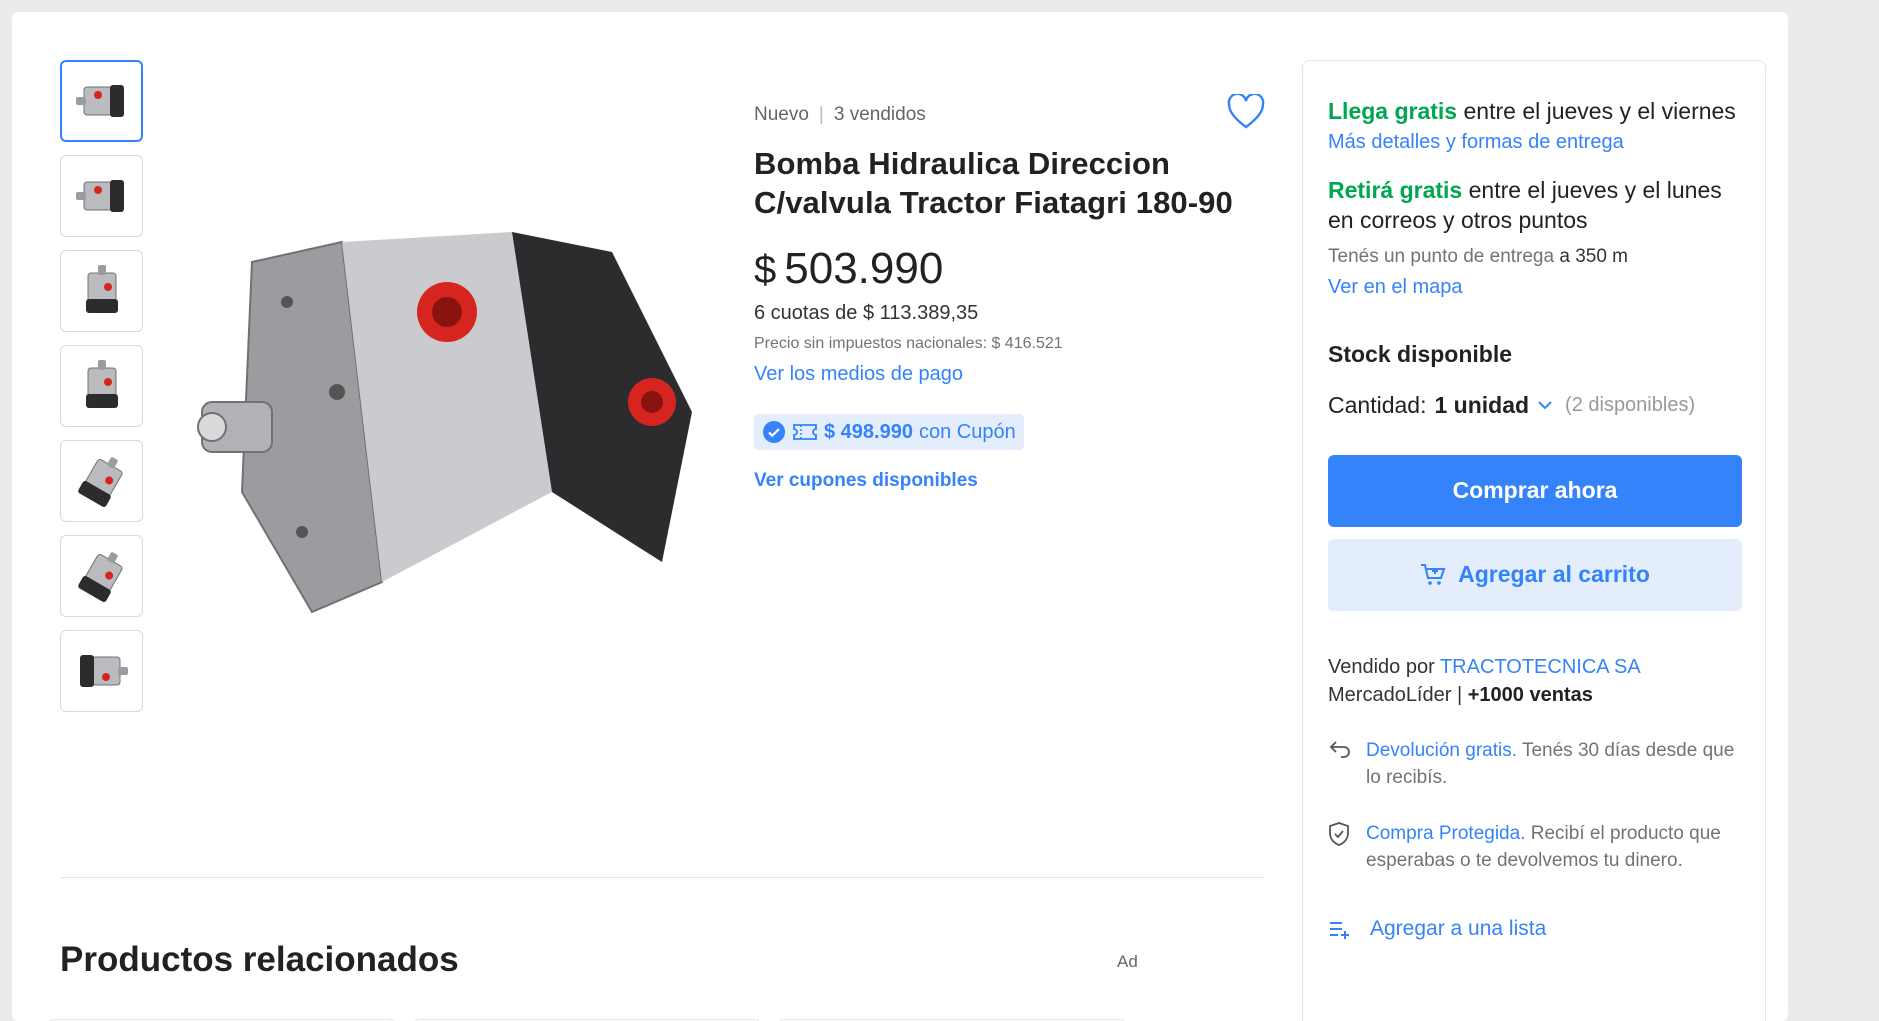 Image resolution: width=1879 pixels, height=1021 pixels. I want to click on ticket-icon, so click(805, 432).